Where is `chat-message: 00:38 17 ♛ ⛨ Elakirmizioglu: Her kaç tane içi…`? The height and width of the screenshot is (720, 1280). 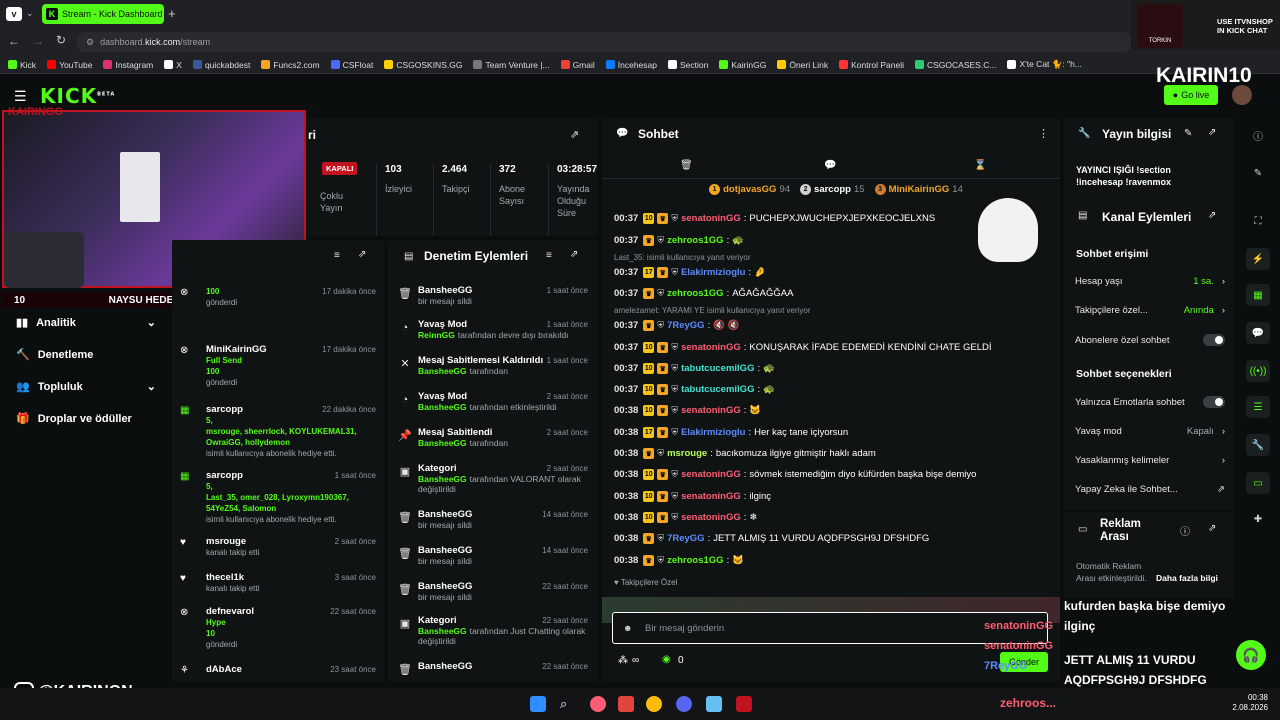 chat-message: 00:38 17 ♛ ⛨ Elakirmizioglu: Her kaç tane içi… is located at coordinates (834, 432).